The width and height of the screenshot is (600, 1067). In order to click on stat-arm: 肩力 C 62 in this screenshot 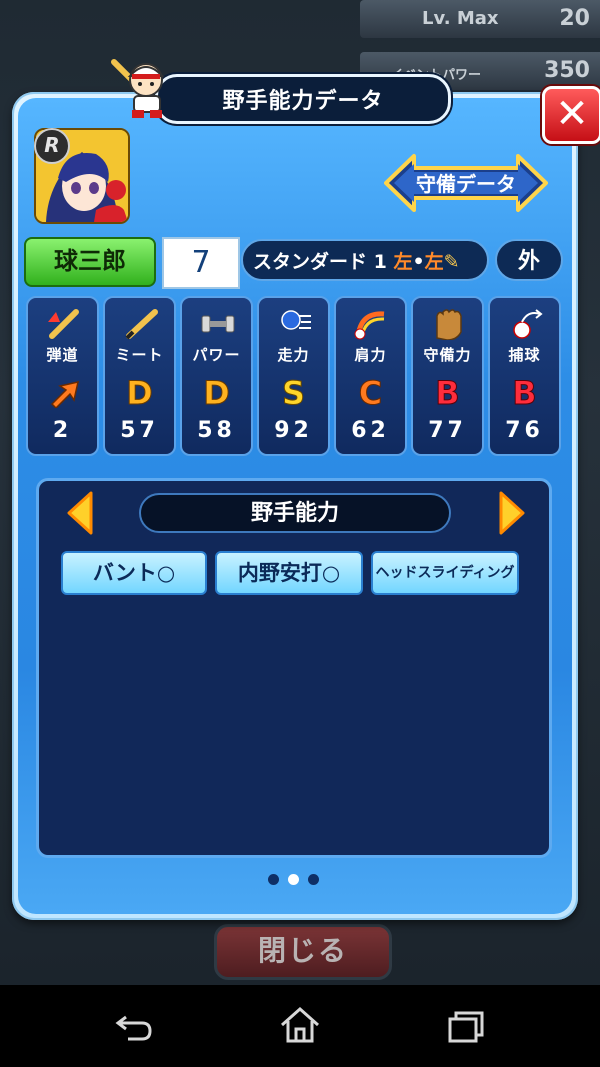, I will do `click(370, 376)`.